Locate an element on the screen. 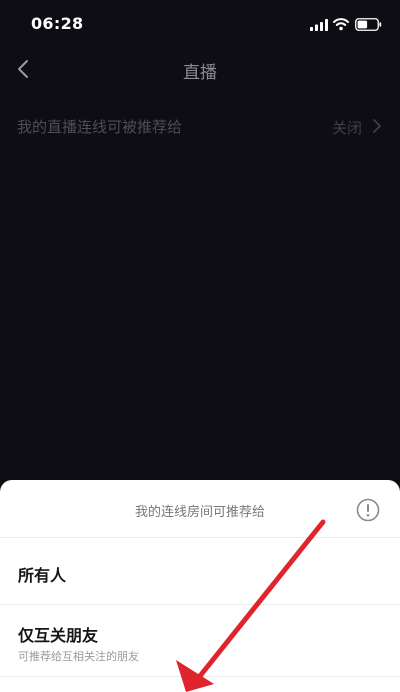 This screenshot has height=692, width=400. live-connection-recommend-setting: 我的直播连线可被推荐给 关闭 is located at coordinates (200, 126).